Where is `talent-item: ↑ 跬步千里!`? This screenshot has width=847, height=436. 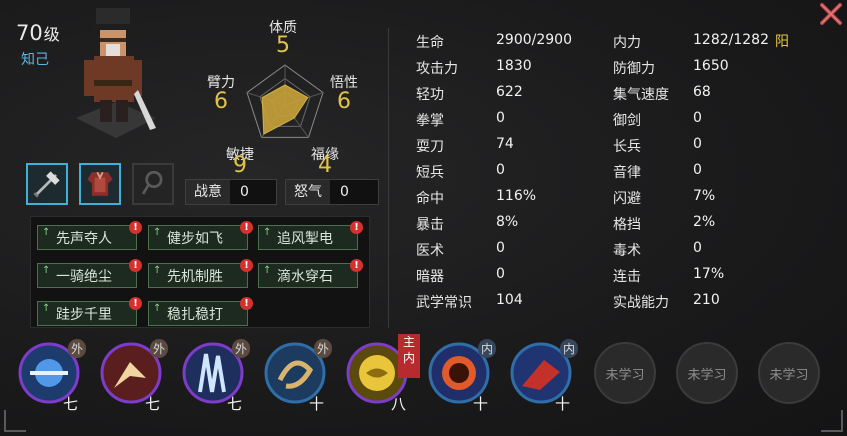 talent-item: ↑ 跬步千里! is located at coordinates (89, 311).